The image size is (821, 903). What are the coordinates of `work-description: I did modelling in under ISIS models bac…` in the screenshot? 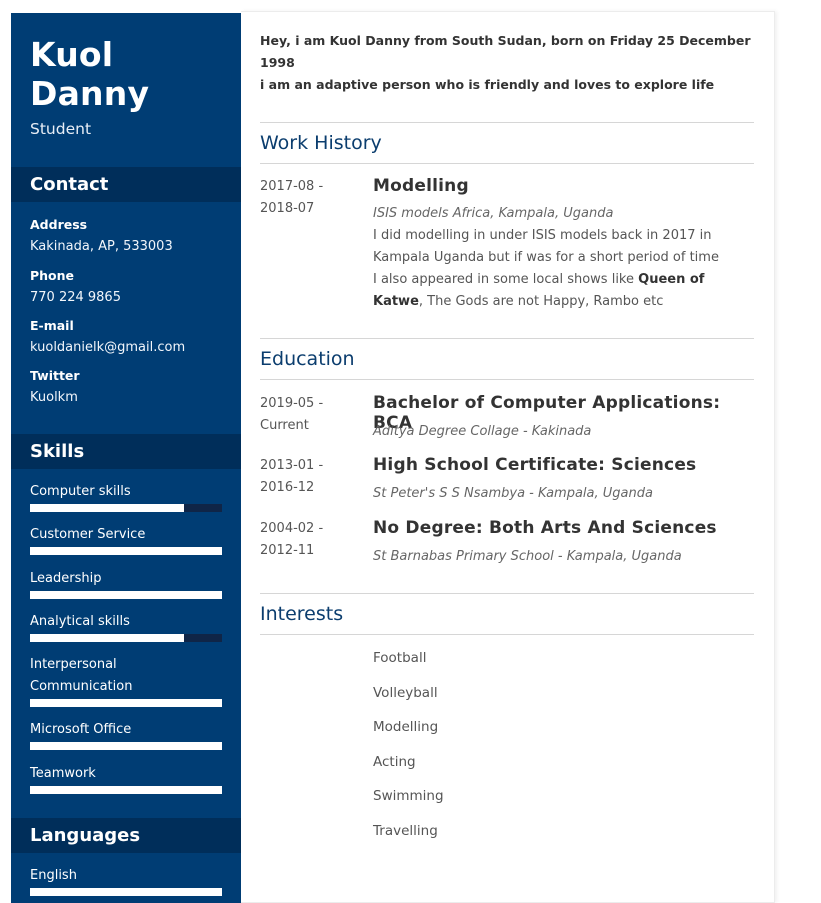 It's located at (563, 269).